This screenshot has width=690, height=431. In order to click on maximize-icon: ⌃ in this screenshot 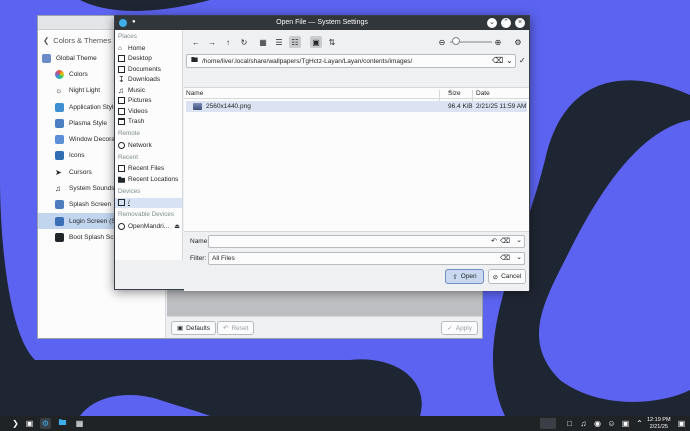, I will do `click(506, 23)`.